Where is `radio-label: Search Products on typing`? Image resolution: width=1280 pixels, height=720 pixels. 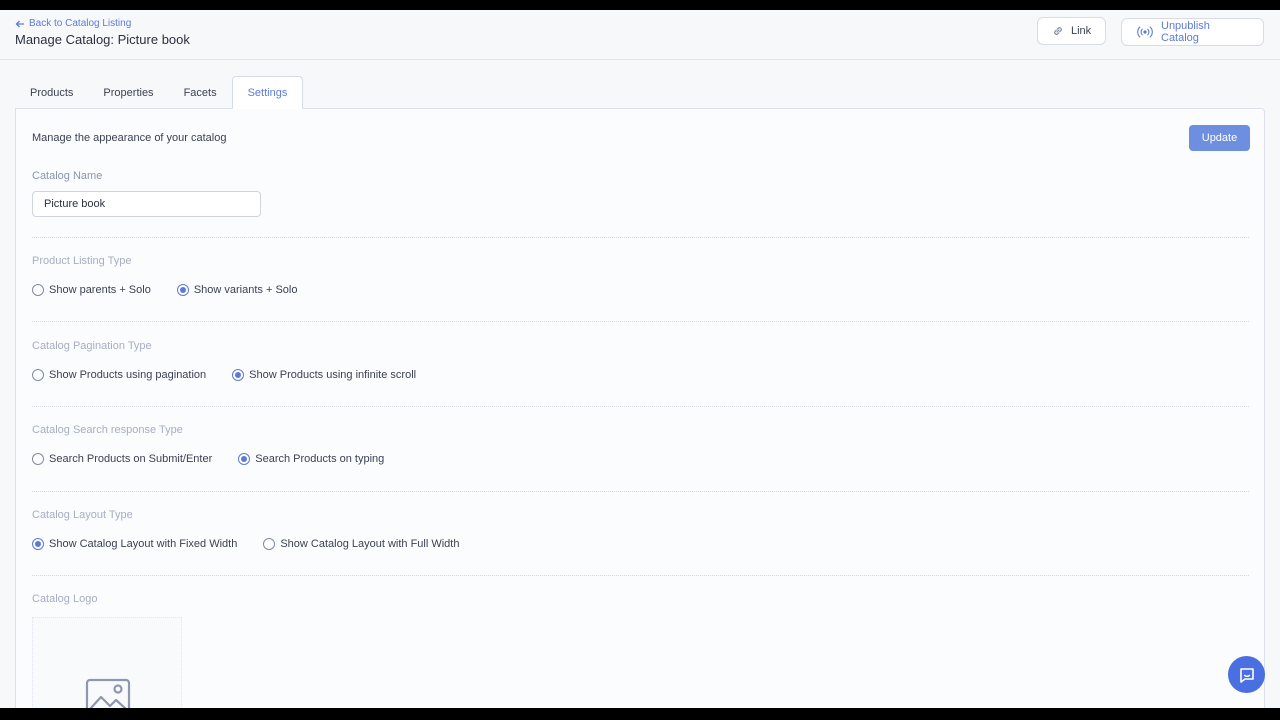
radio-label: Search Products on typing is located at coordinates (320, 459).